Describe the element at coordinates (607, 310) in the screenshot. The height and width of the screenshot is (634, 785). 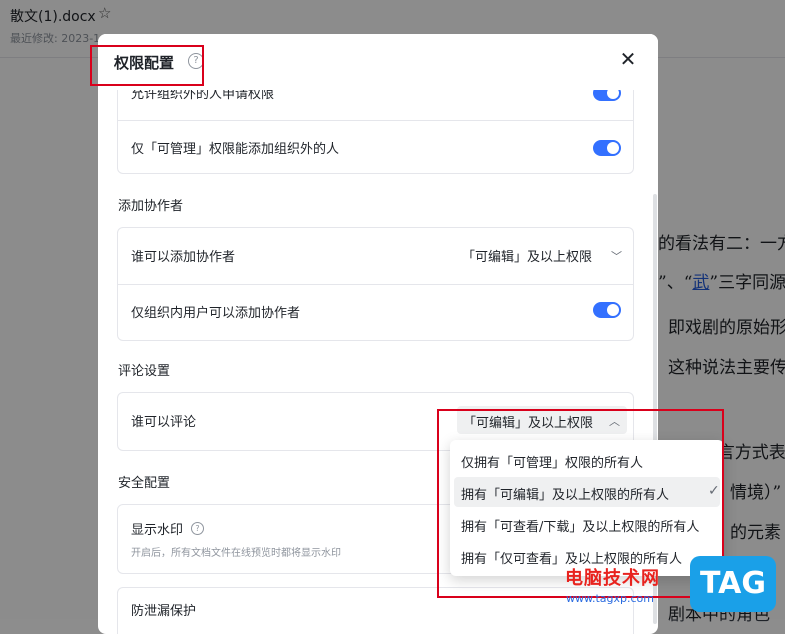
I see `internal-only-toggle` at that location.